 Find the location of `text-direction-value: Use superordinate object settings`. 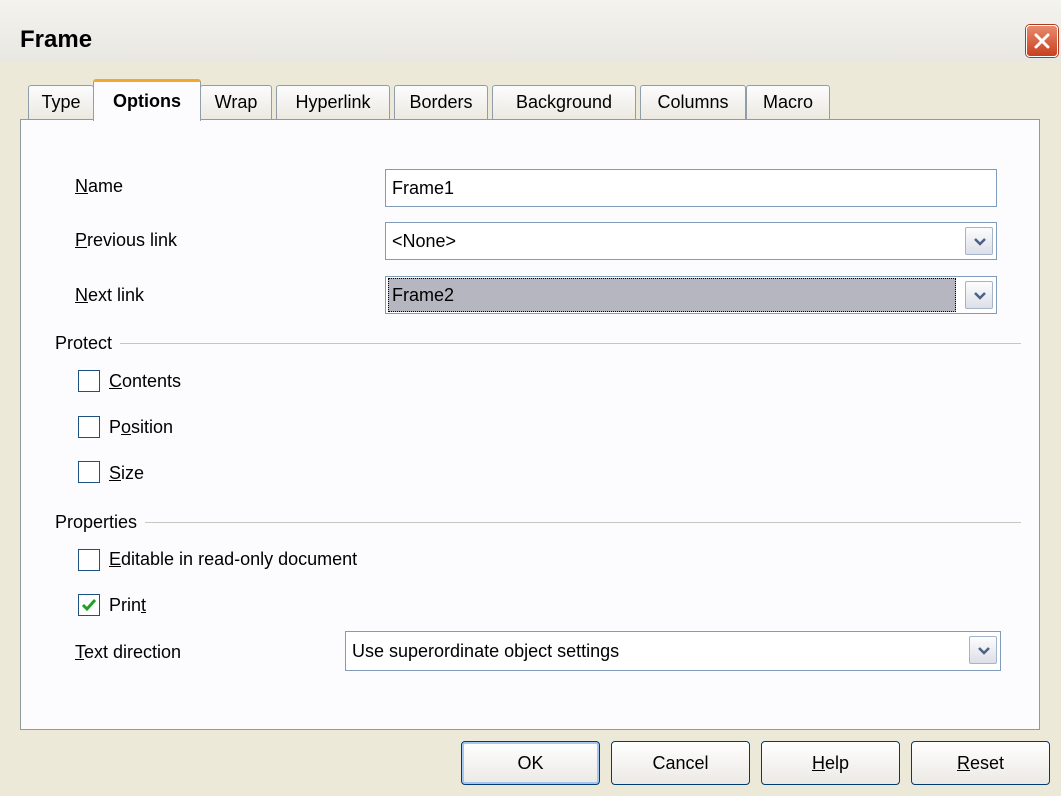

text-direction-value: Use superordinate object settings is located at coordinates (486, 651).